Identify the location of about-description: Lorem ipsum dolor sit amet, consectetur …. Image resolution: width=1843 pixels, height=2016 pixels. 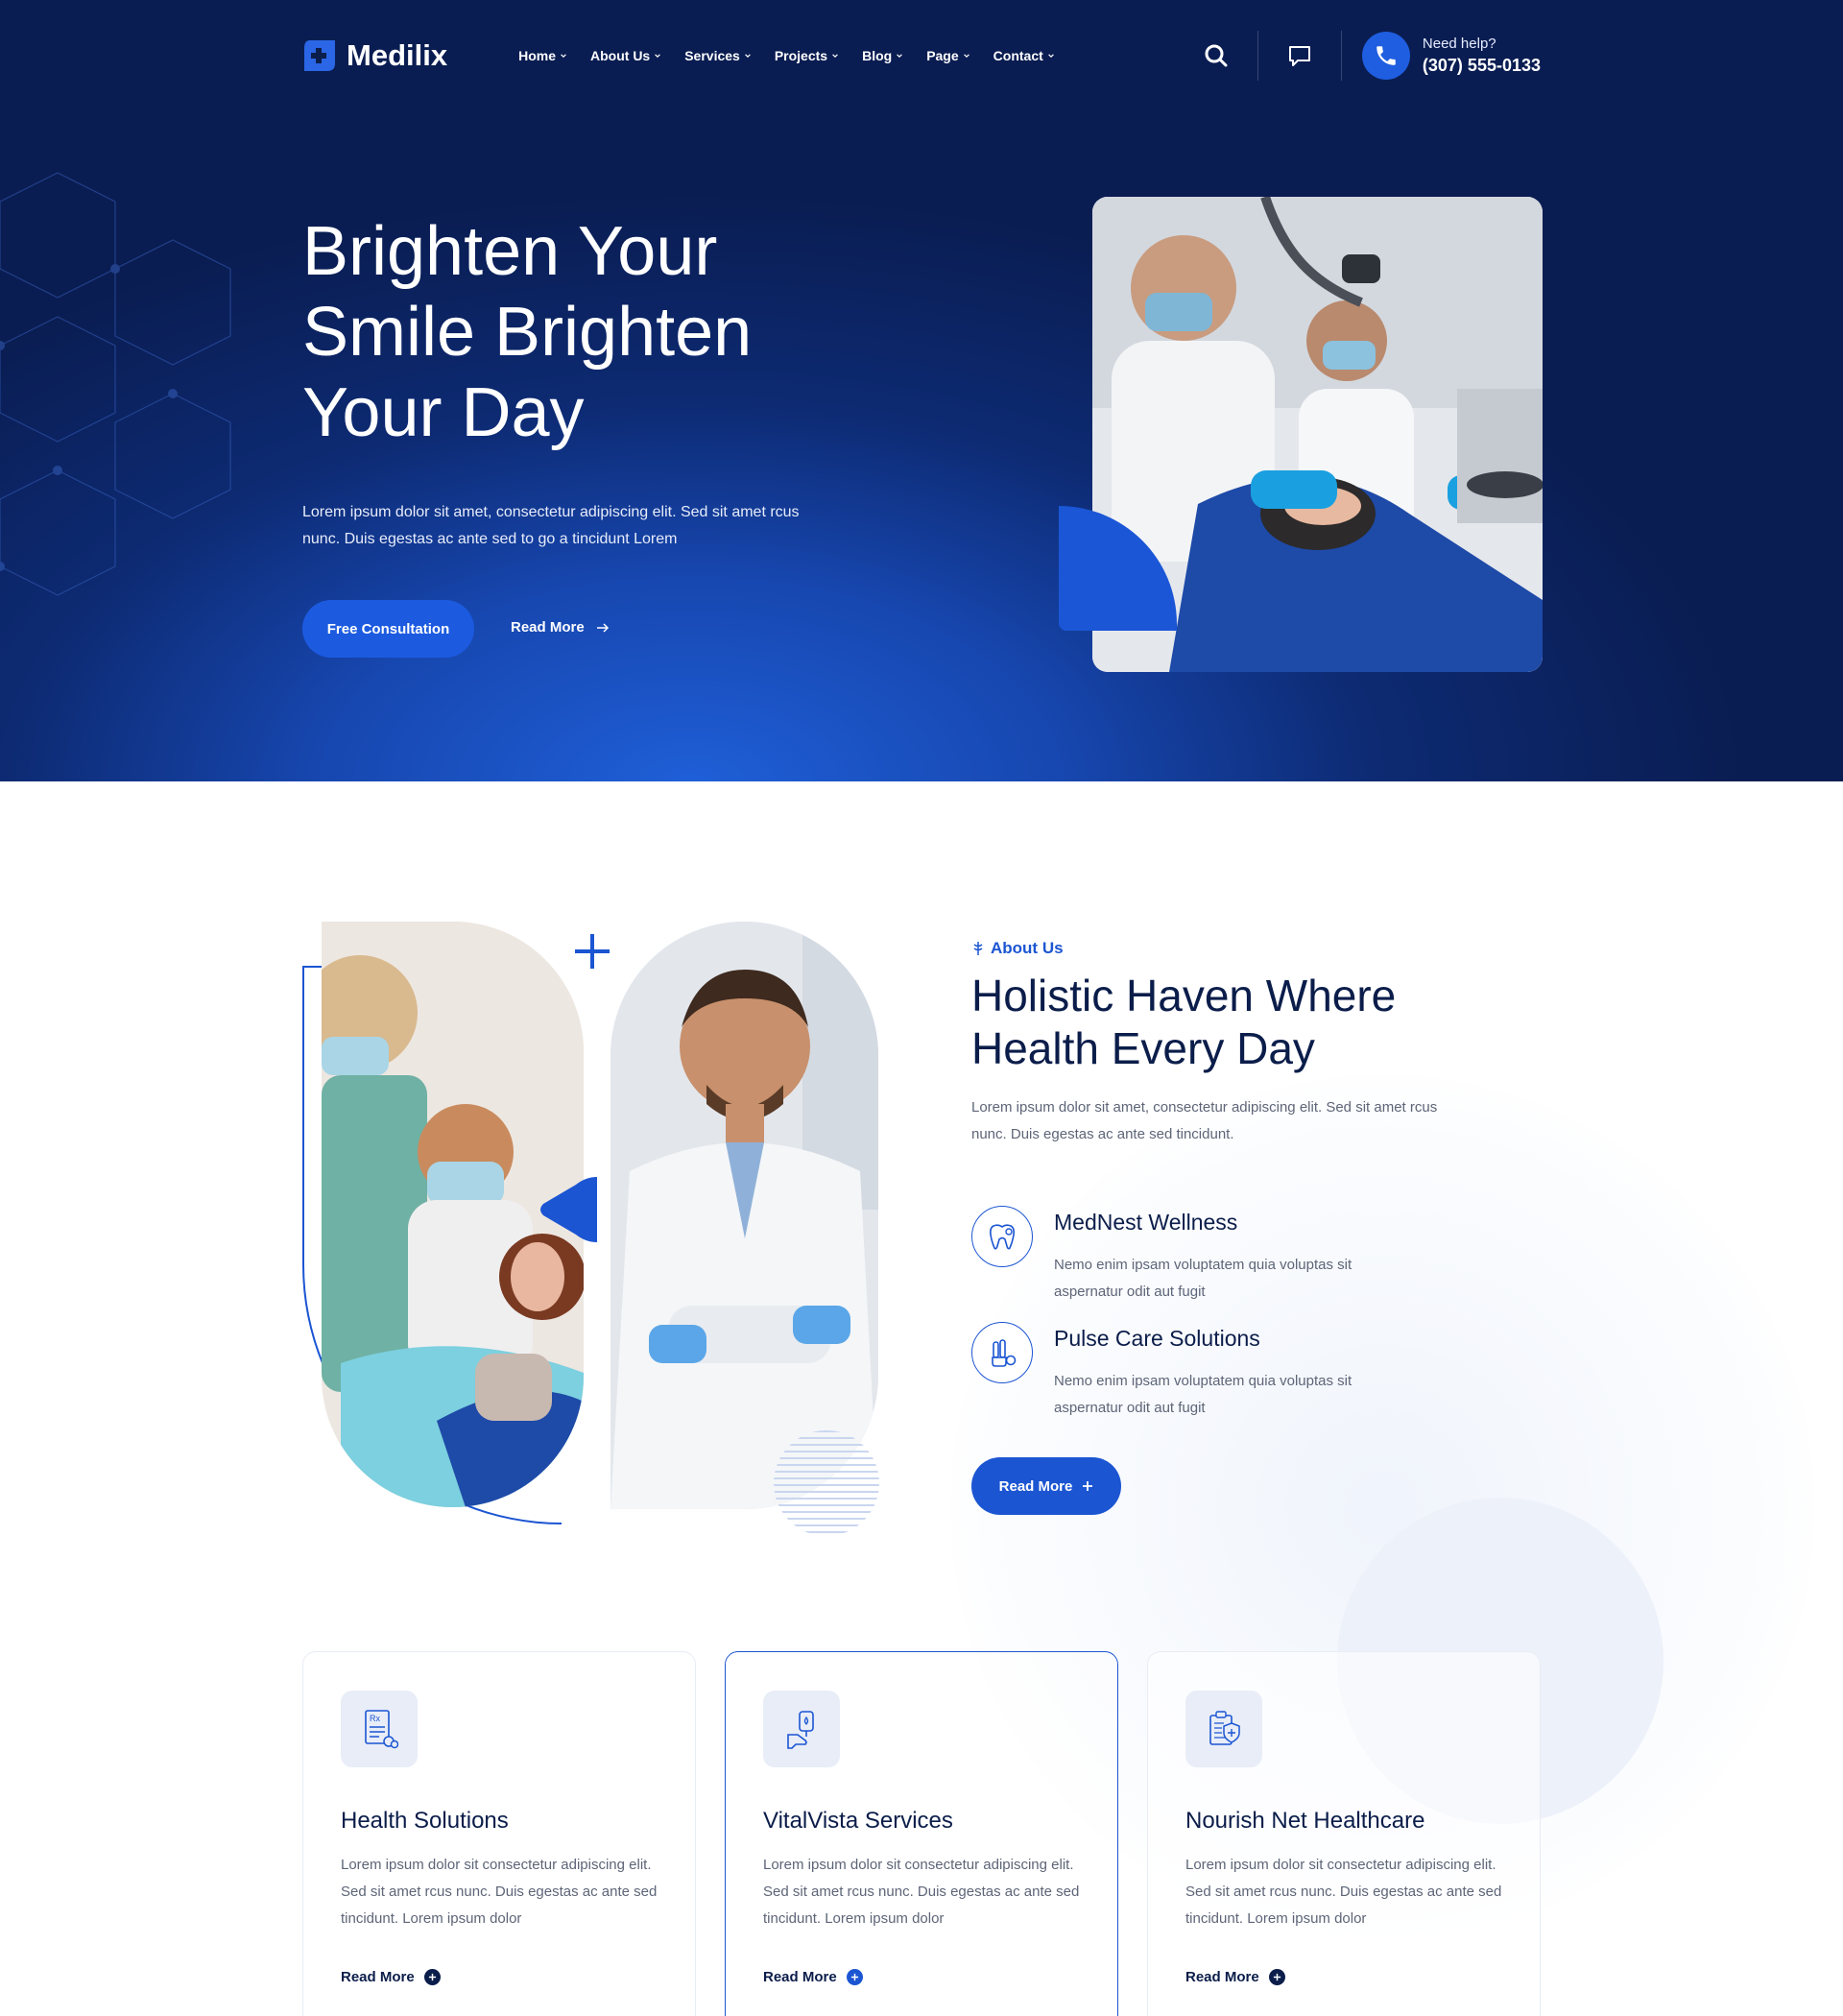
(1204, 1120).